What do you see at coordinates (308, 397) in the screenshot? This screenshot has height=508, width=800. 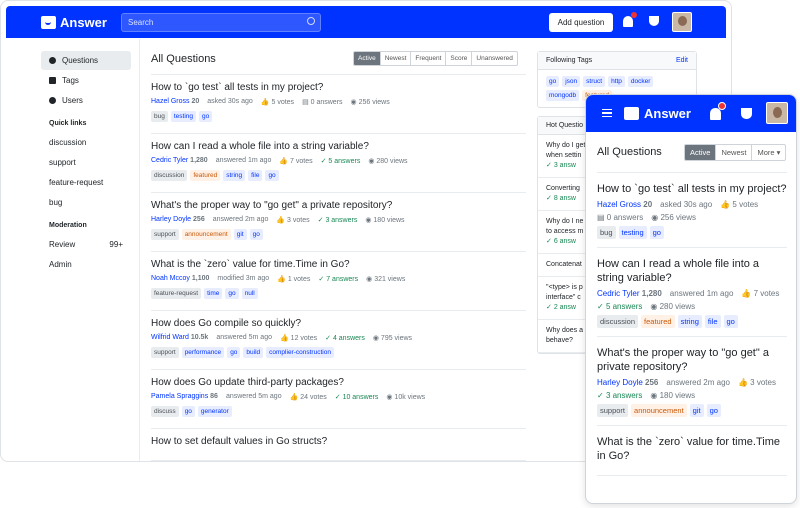 I see `votes-count: 👍 24 votes` at bounding box center [308, 397].